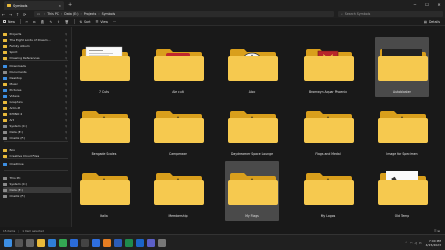  Describe the element at coordinates (67, 22) in the screenshot. I see `delete-icon: 🗑︎` at that location.